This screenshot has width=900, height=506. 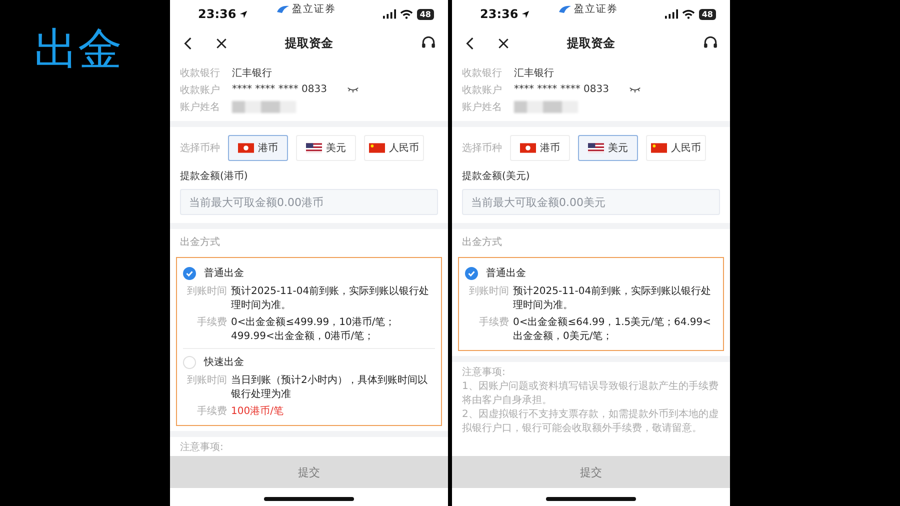 I want to click on amount-label: 提款金额(港币), so click(x=214, y=176).